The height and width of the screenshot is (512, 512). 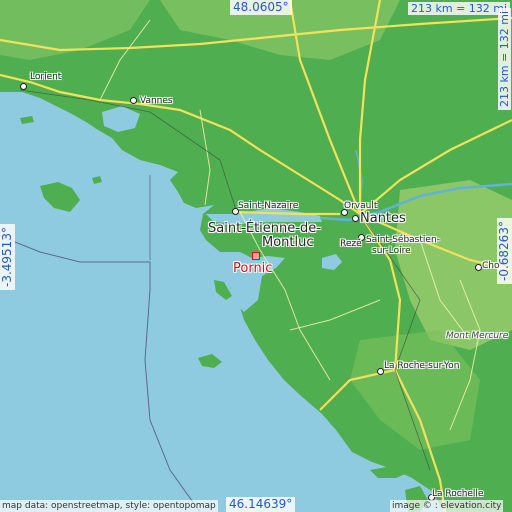 I want to click on city-dot-vannes, so click(x=133, y=100).